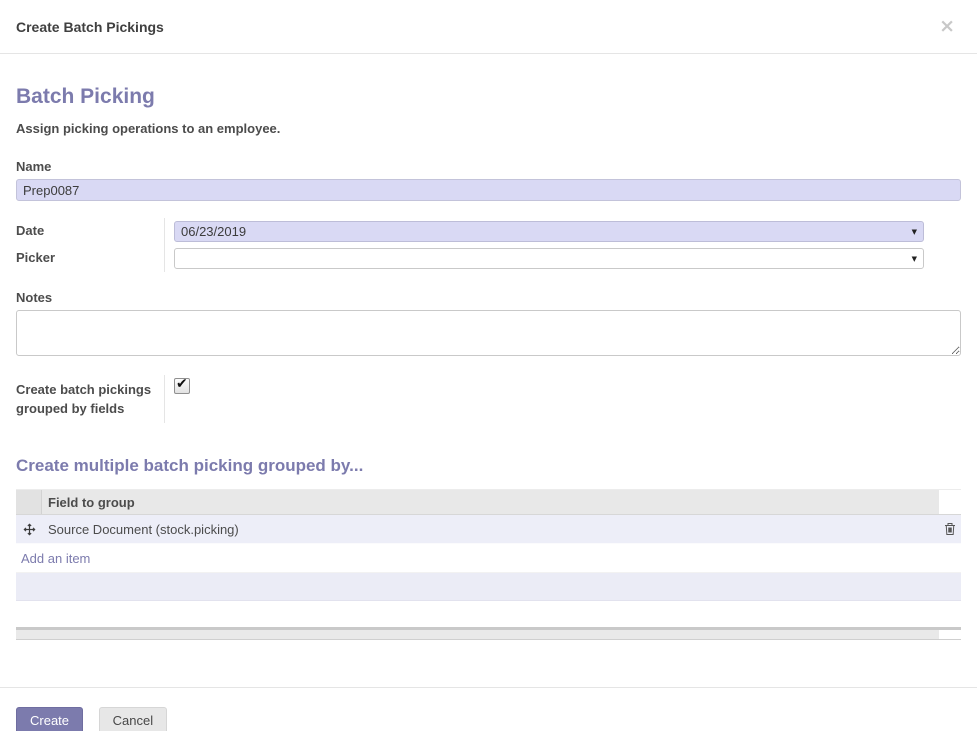 The width and height of the screenshot is (977, 731). I want to click on name-label: Name, so click(34, 166).